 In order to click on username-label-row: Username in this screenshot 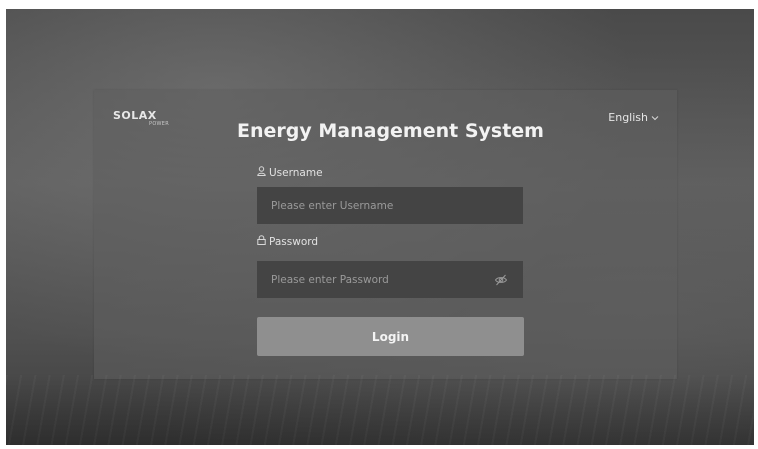, I will do `click(290, 172)`.